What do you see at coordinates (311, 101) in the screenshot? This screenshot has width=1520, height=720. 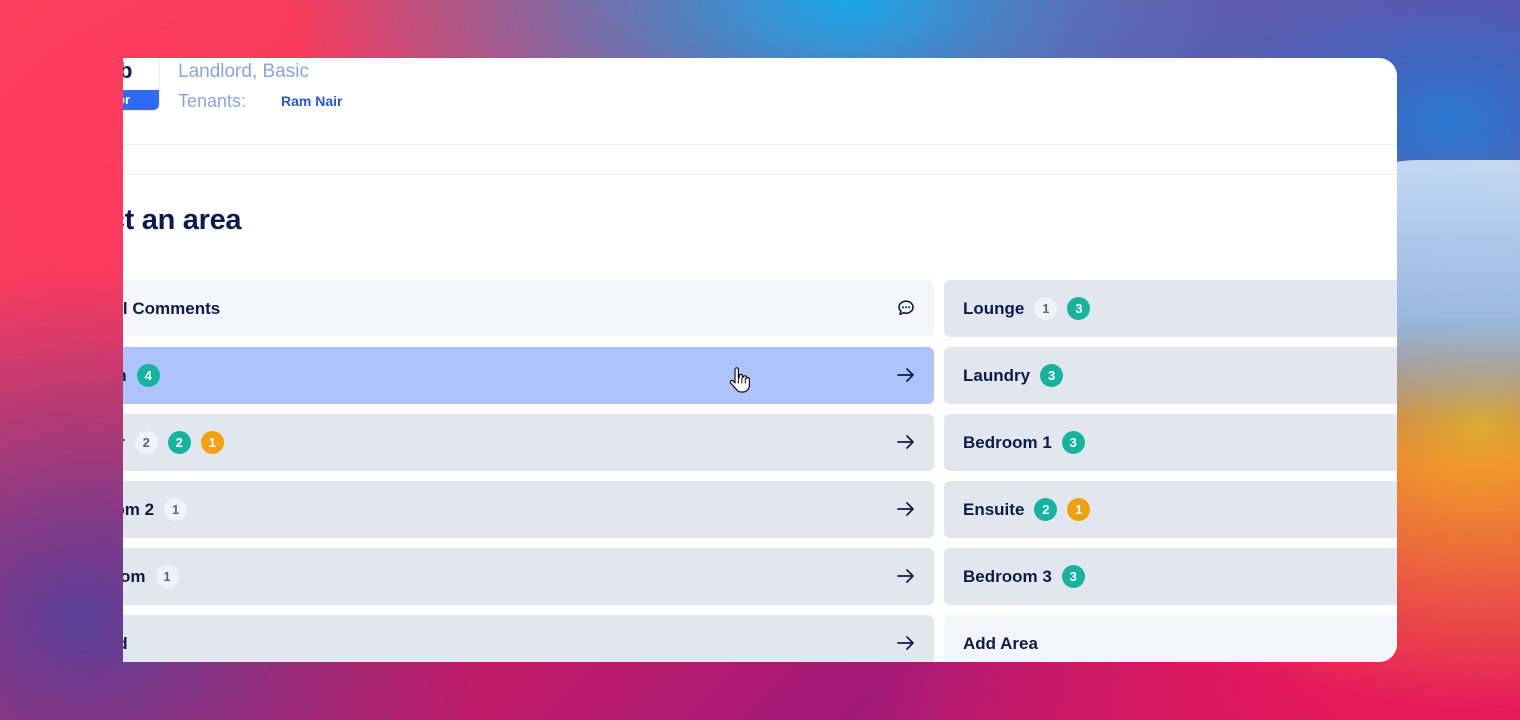 I see `tenant-link: Ram Nair` at bounding box center [311, 101].